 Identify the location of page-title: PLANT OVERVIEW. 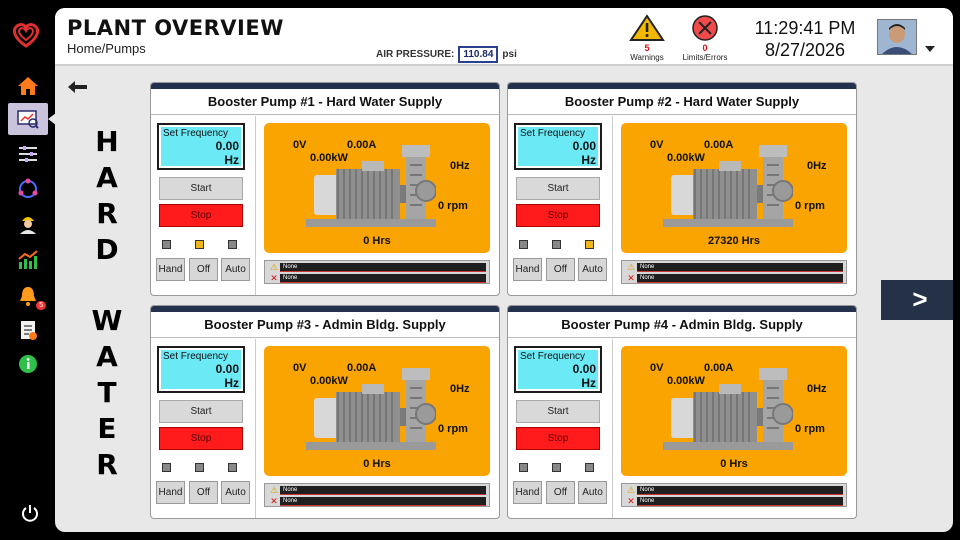
(175, 28).